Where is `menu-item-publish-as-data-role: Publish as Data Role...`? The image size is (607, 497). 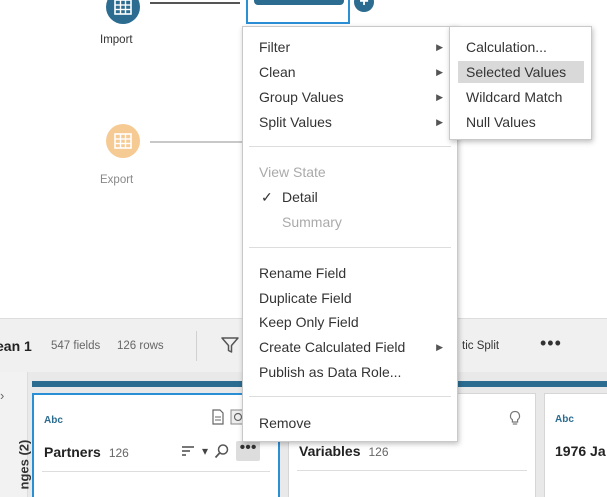
menu-item-publish-as-data-role: Publish as Data Role... is located at coordinates (350, 372).